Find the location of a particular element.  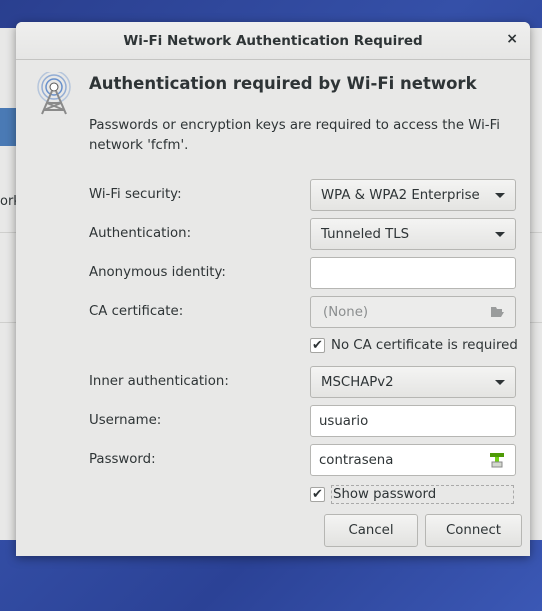

anonymous-identity-label: Anonymous identity: is located at coordinates (157, 272).